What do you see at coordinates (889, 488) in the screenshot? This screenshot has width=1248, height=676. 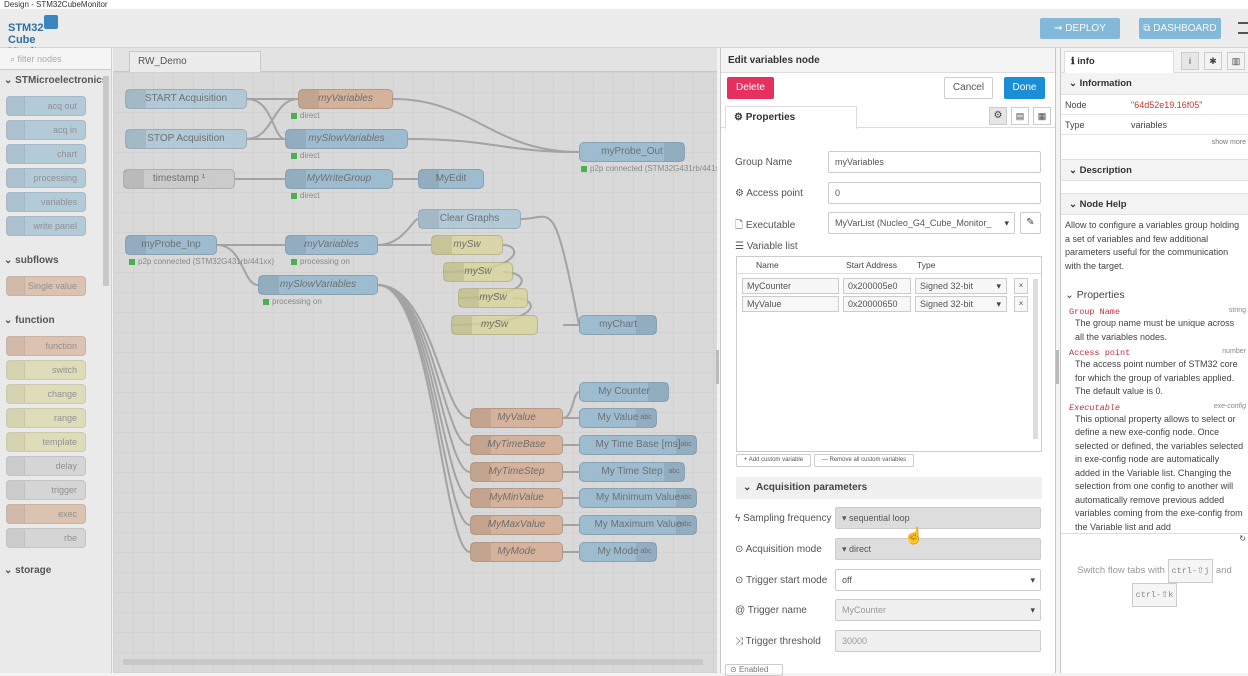 I see `acquisition-parameters-section: ⌄ Acquisition parameters` at bounding box center [889, 488].